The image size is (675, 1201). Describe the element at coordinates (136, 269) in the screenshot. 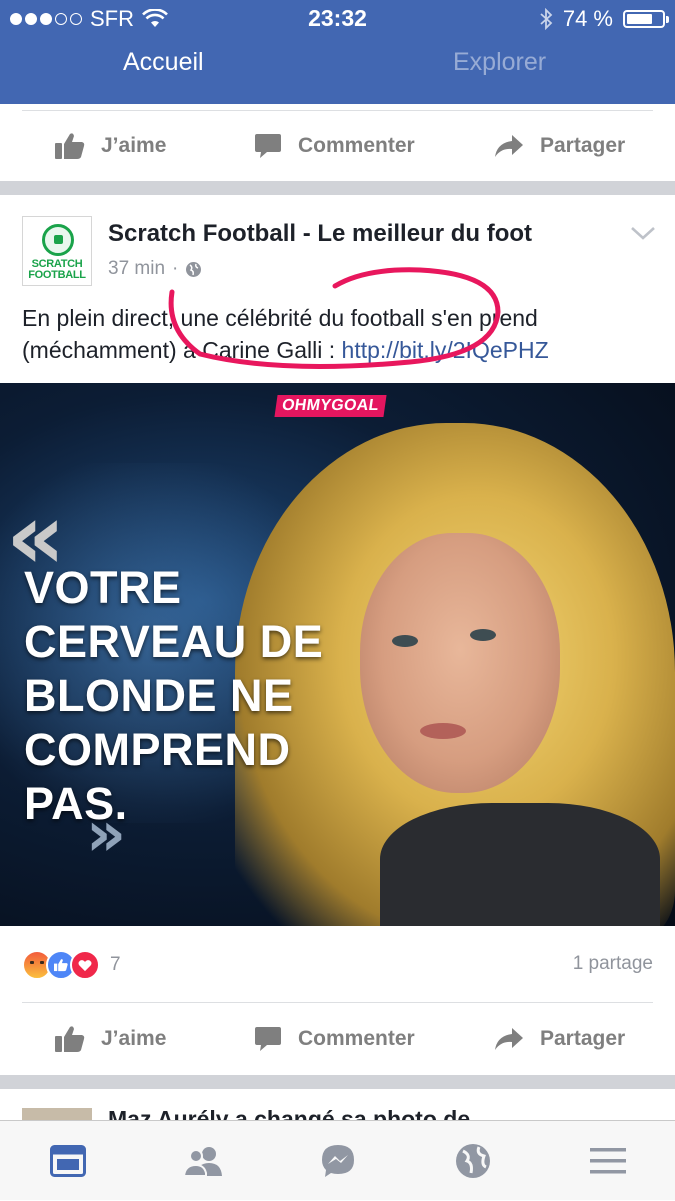

I see `post-time: 37 min` at that location.